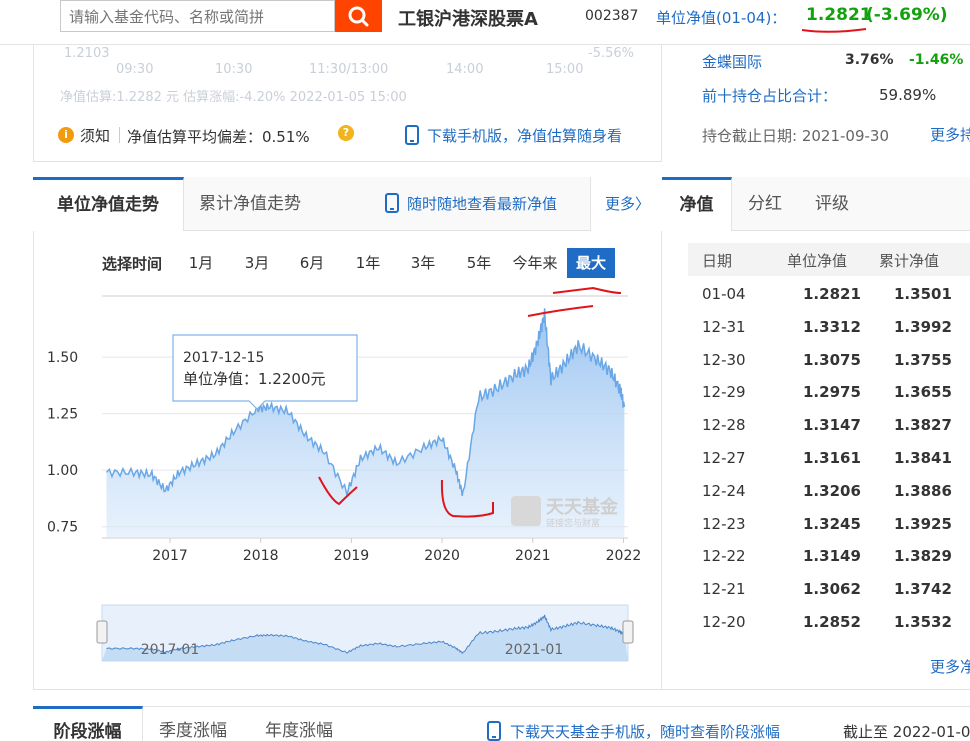  I want to click on cell-date: 12-27, so click(724, 458).